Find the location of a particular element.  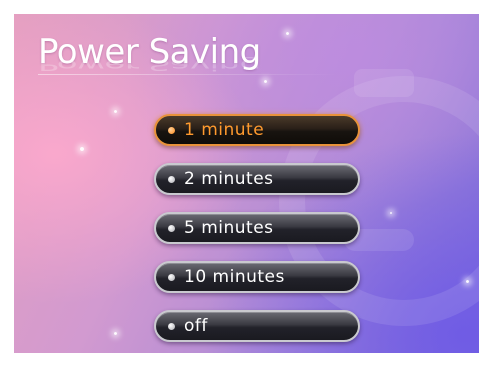

title-divider is located at coordinates (188, 74).